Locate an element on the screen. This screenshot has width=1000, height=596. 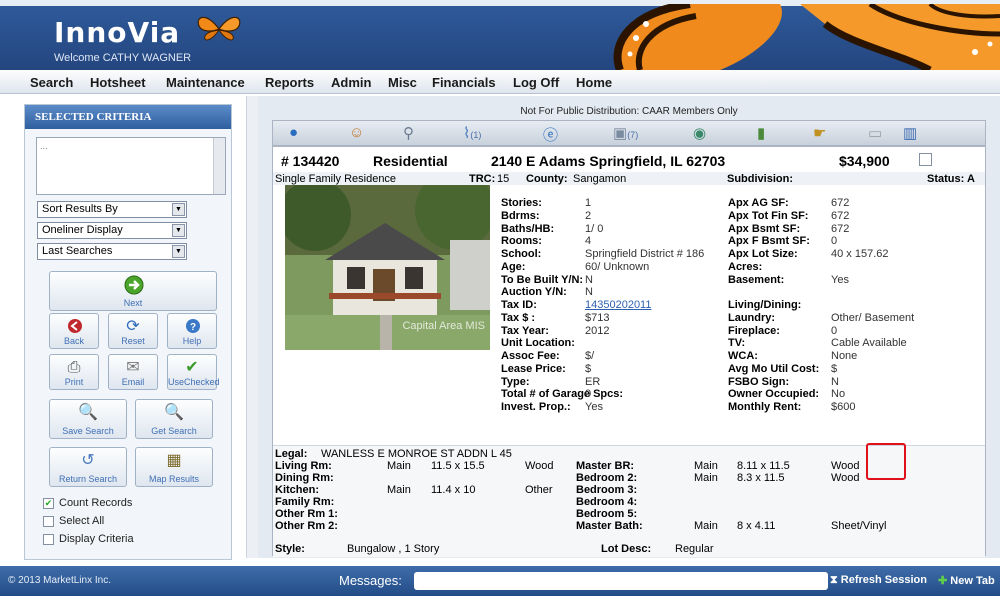
detail-label: Baths/HB: is located at coordinates (528, 228).